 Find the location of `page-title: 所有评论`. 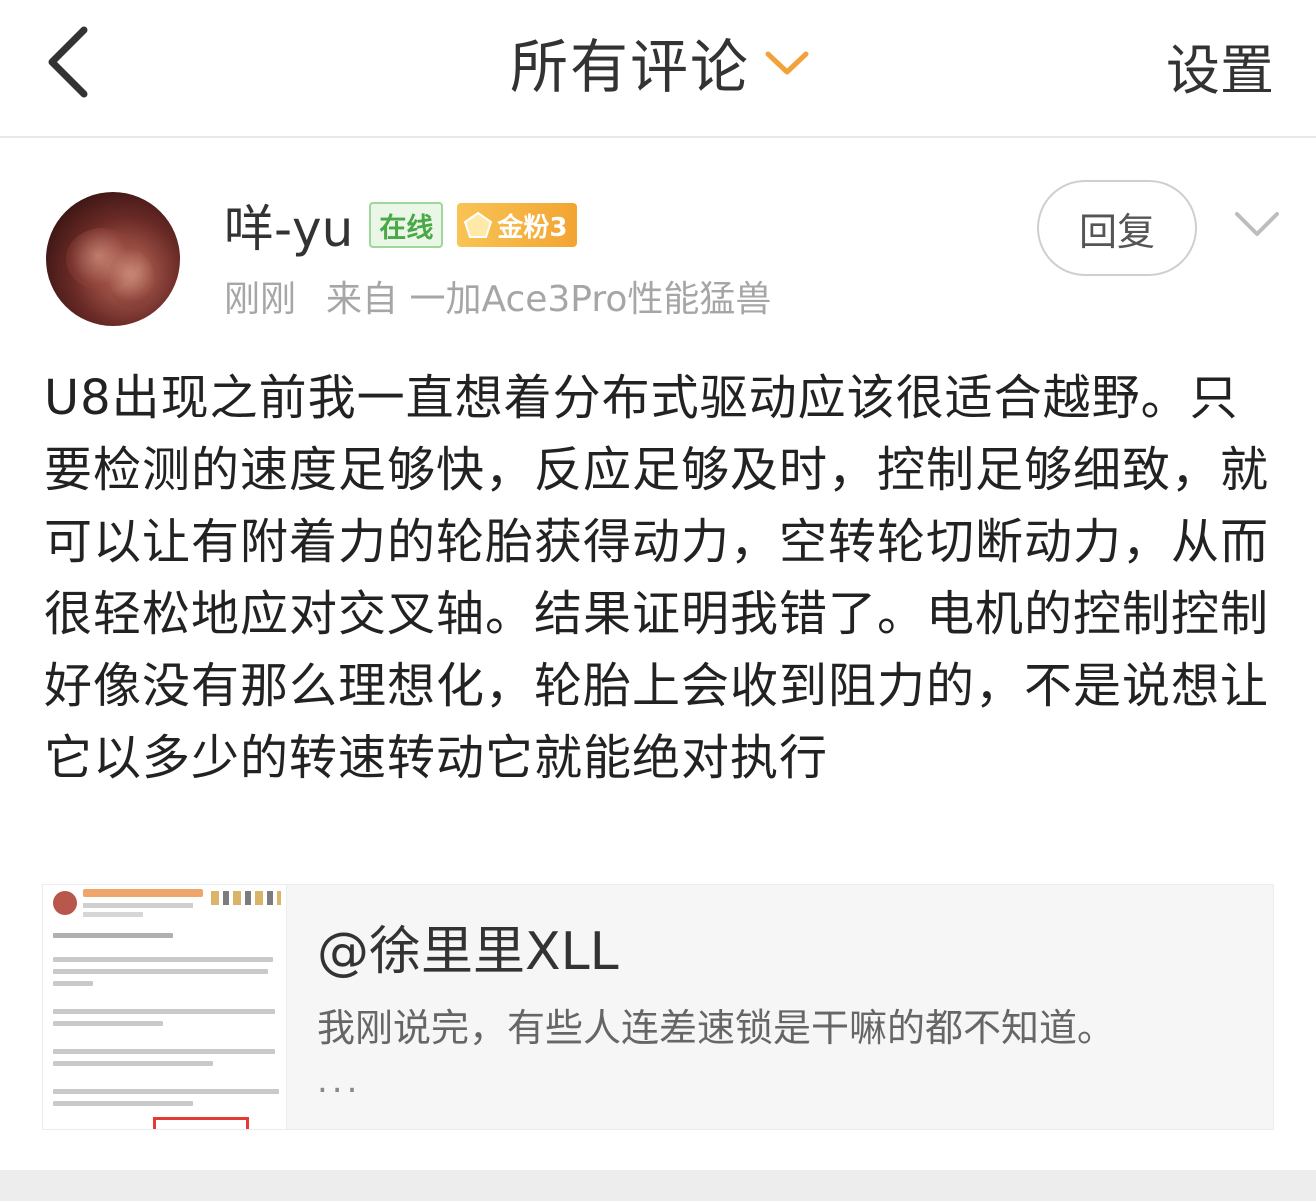

page-title: 所有评论 is located at coordinates (630, 67).